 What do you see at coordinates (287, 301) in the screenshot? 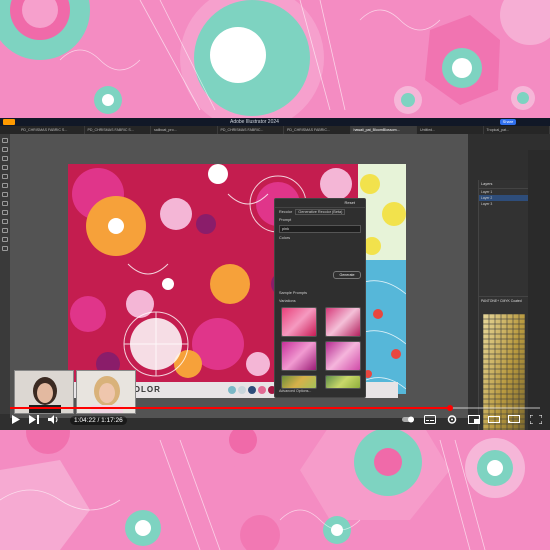
I see `variations-label: Variations` at bounding box center [287, 301].